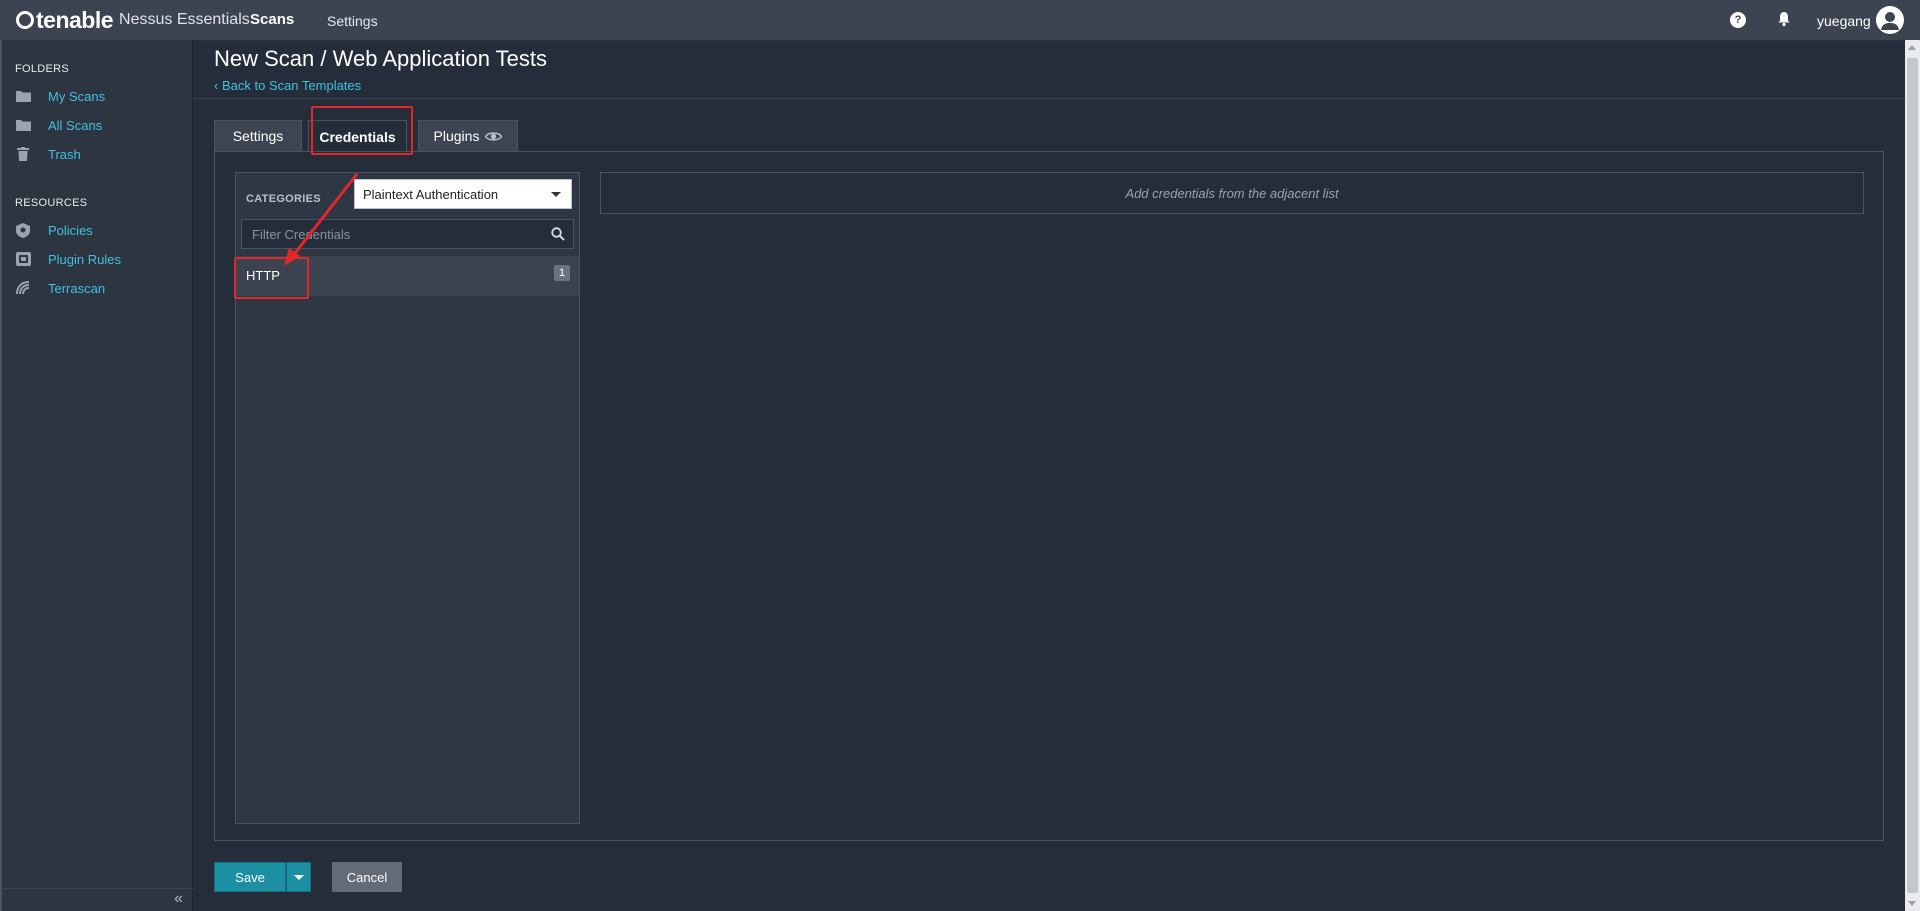  I want to click on back-to-scan-templates-link: ‹ Back to Scan Templates, so click(287, 85).